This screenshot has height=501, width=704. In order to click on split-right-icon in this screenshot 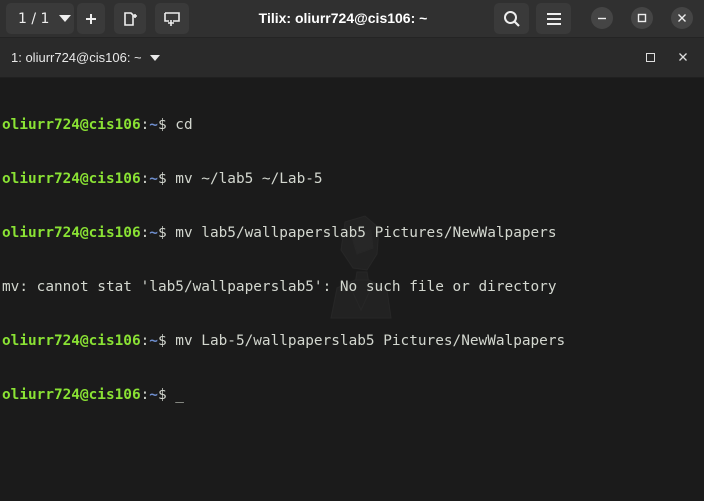, I will do `click(130, 18)`.